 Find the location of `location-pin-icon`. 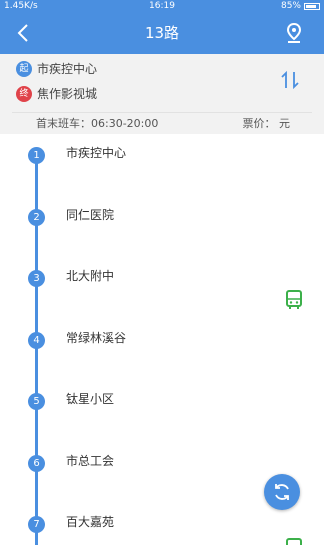

location-pin-icon is located at coordinates (294, 32).